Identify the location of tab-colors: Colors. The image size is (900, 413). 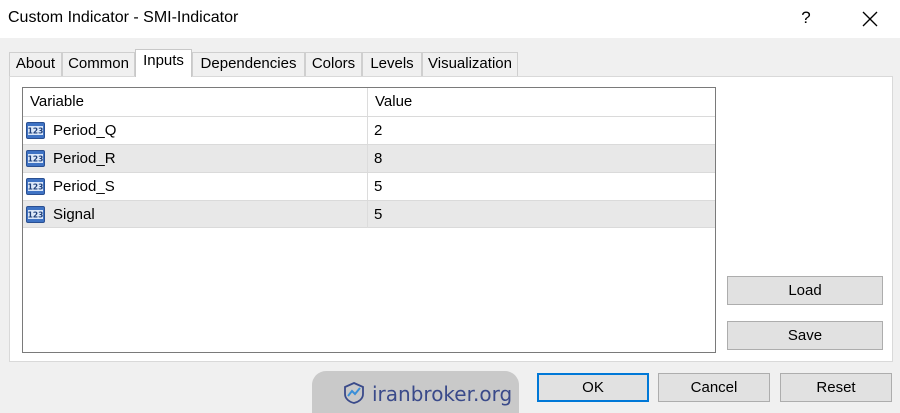
(333, 64).